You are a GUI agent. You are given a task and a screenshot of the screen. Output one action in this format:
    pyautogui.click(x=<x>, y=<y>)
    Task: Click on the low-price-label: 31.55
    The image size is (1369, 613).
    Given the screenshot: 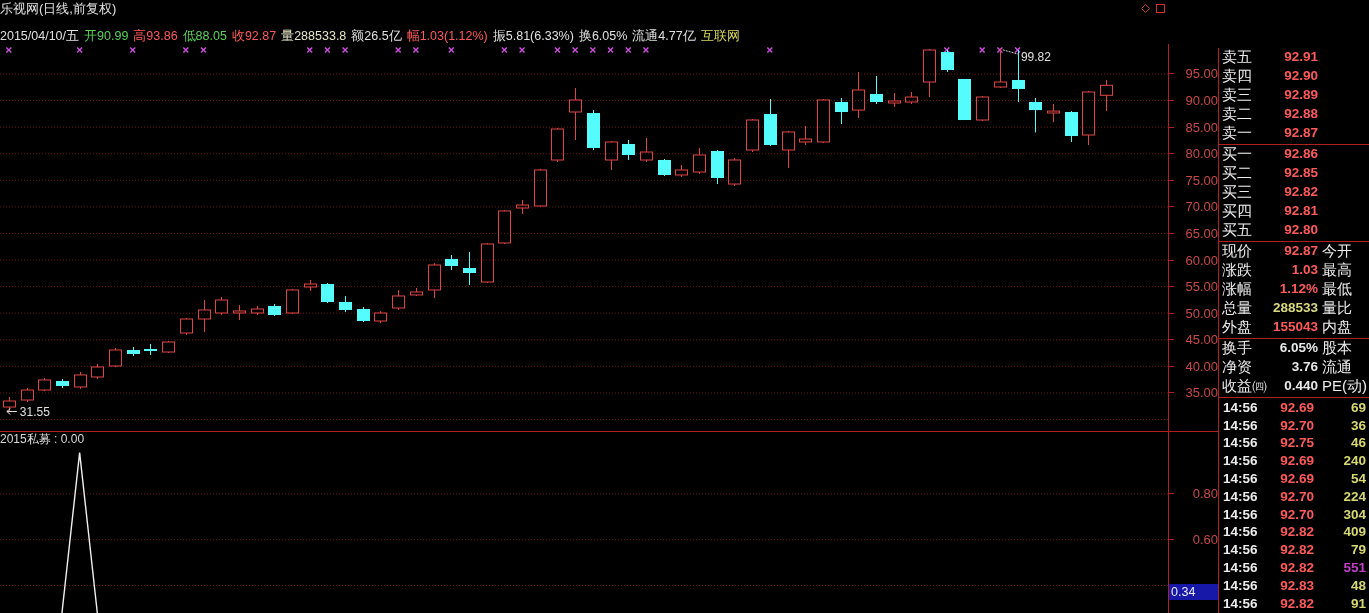 What is the action you would take?
    pyautogui.click(x=34, y=412)
    